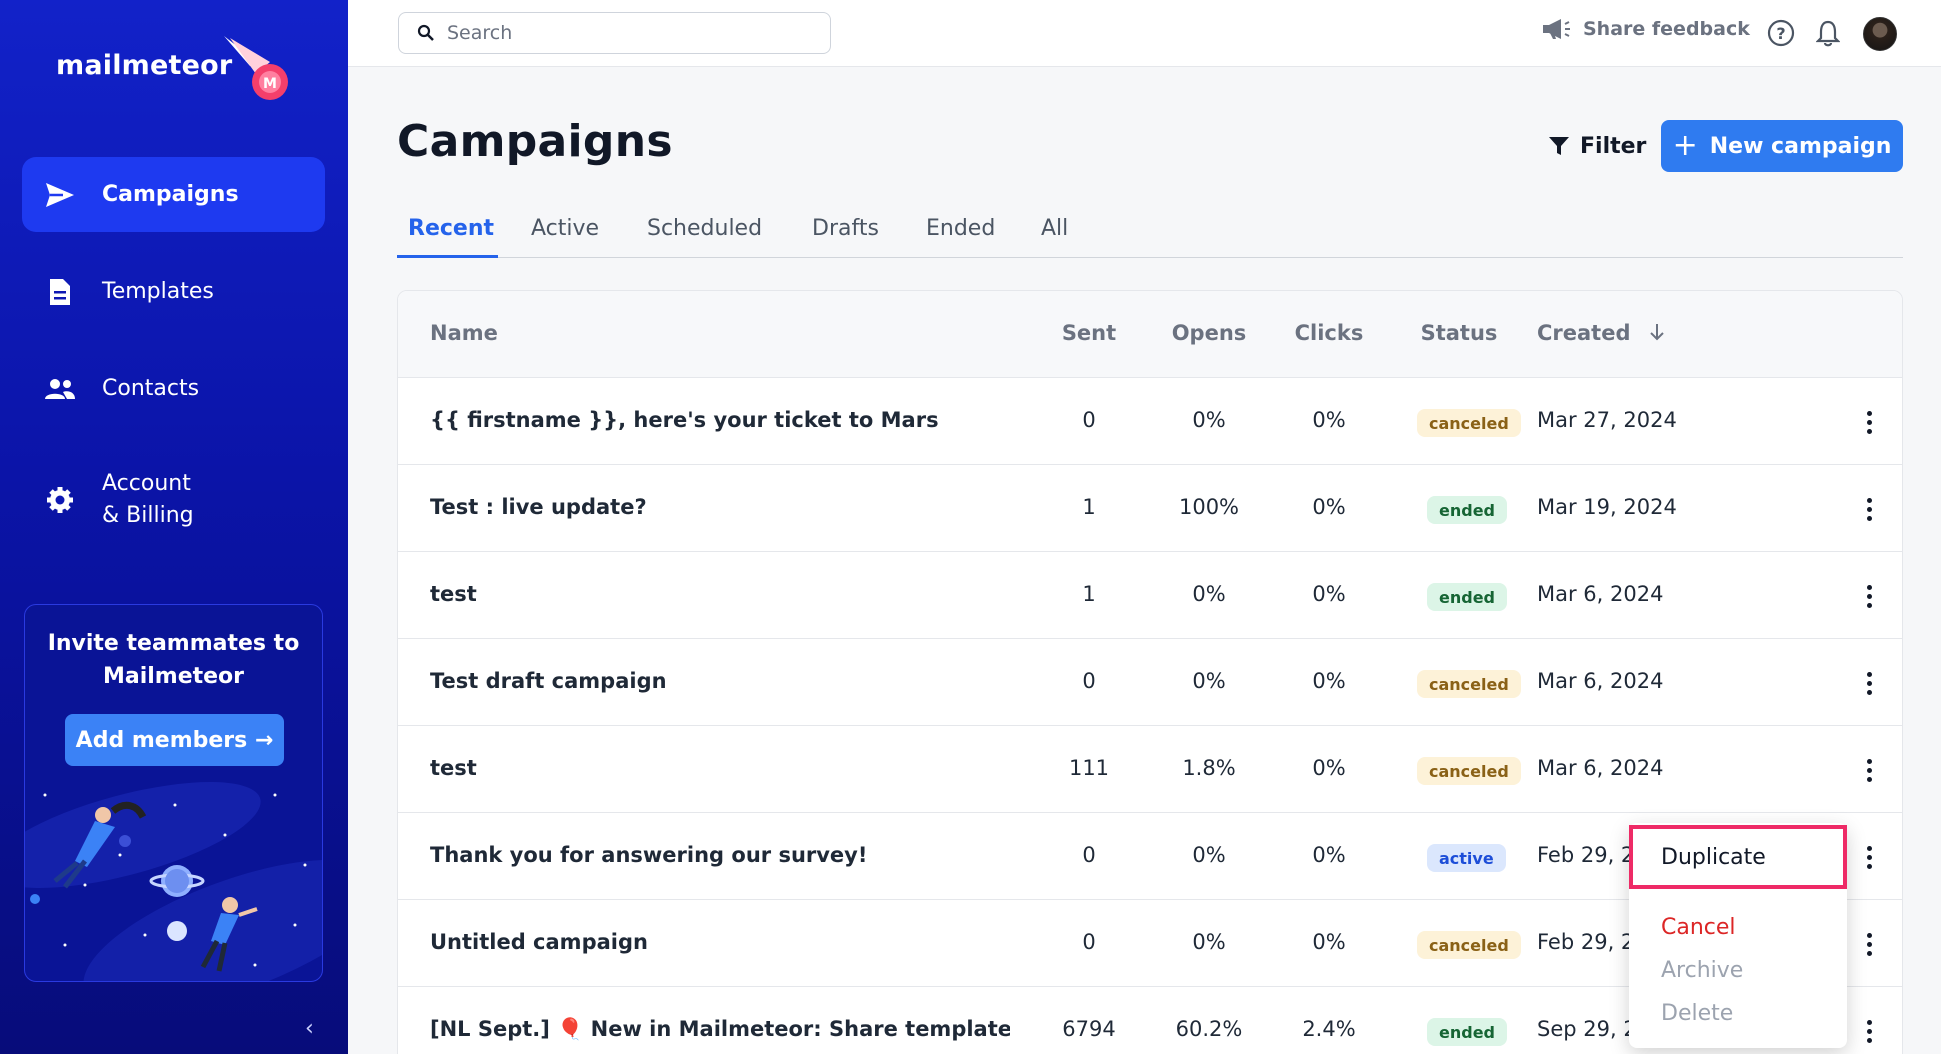 The image size is (1941, 1054). What do you see at coordinates (1587, 1029) in the screenshot?
I see `created-date: Sep 29, 2` at bounding box center [1587, 1029].